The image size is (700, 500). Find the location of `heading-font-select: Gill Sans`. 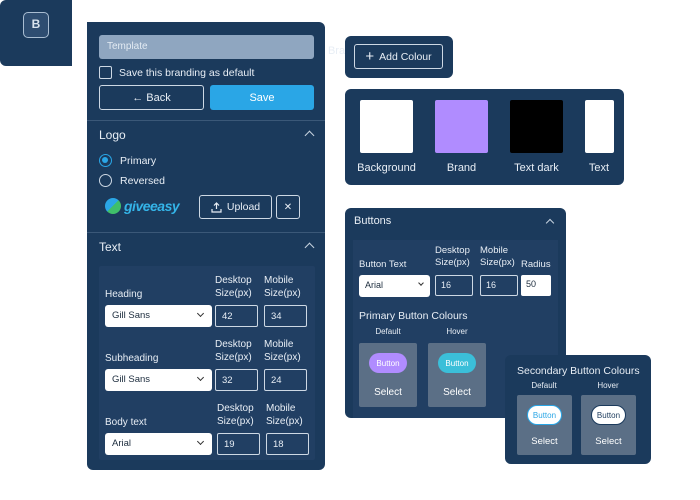

heading-font-select: Gill Sans is located at coordinates (158, 316).